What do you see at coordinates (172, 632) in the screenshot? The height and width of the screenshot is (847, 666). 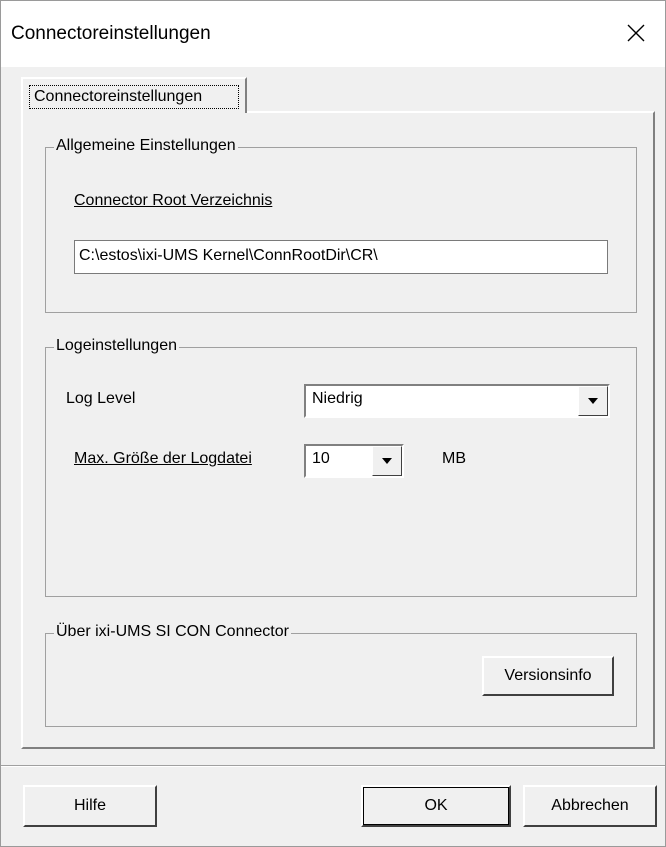 I see `about-legend: Über ixi-UMS SI CON Connector` at bounding box center [172, 632].